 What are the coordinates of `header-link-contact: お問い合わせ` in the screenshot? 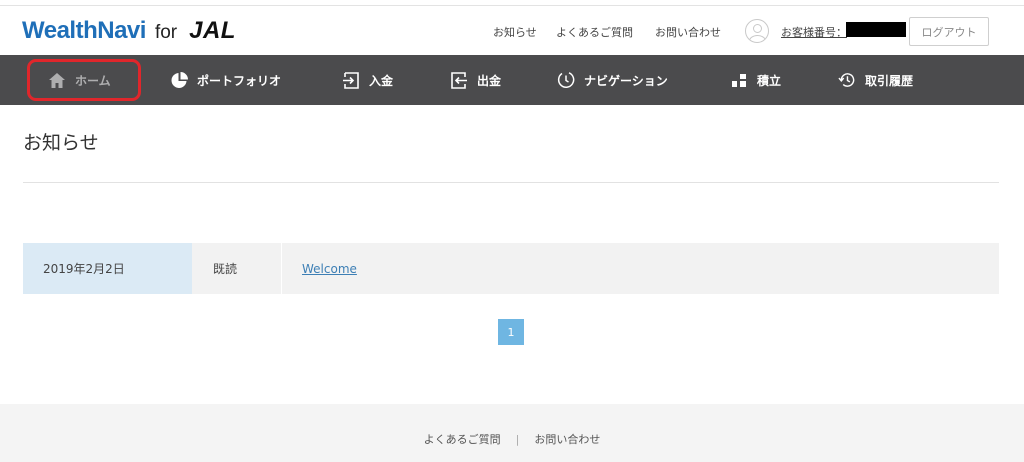 It's located at (688, 32).